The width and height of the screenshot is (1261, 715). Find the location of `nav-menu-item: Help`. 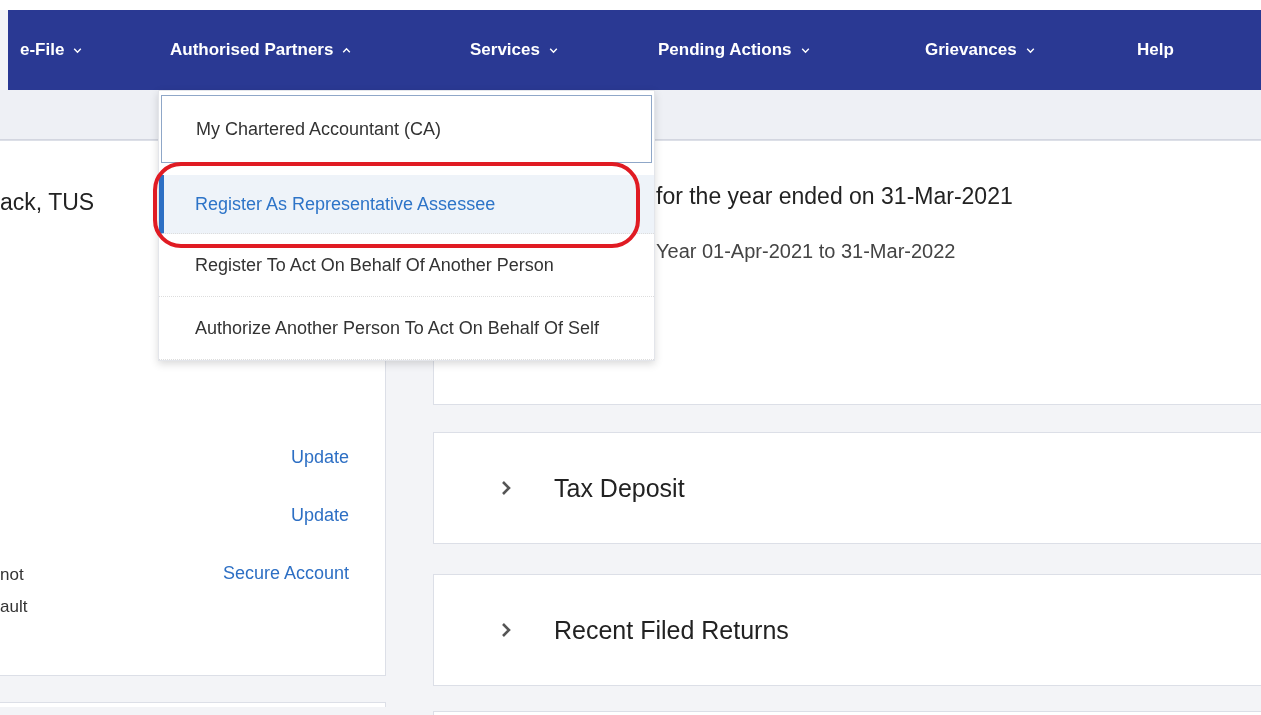

nav-menu-item: Help is located at coordinates (1155, 50).